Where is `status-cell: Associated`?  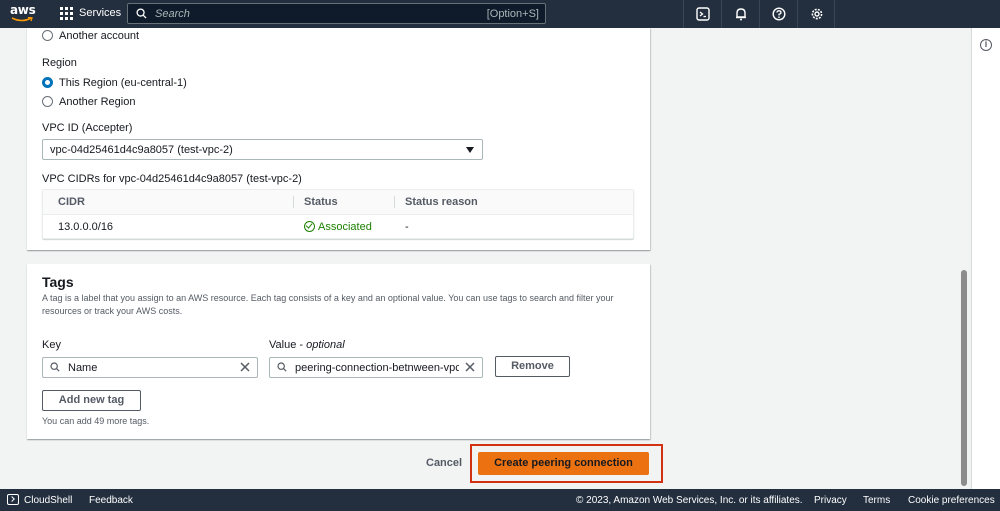 status-cell: Associated is located at coordinates (338, 227).